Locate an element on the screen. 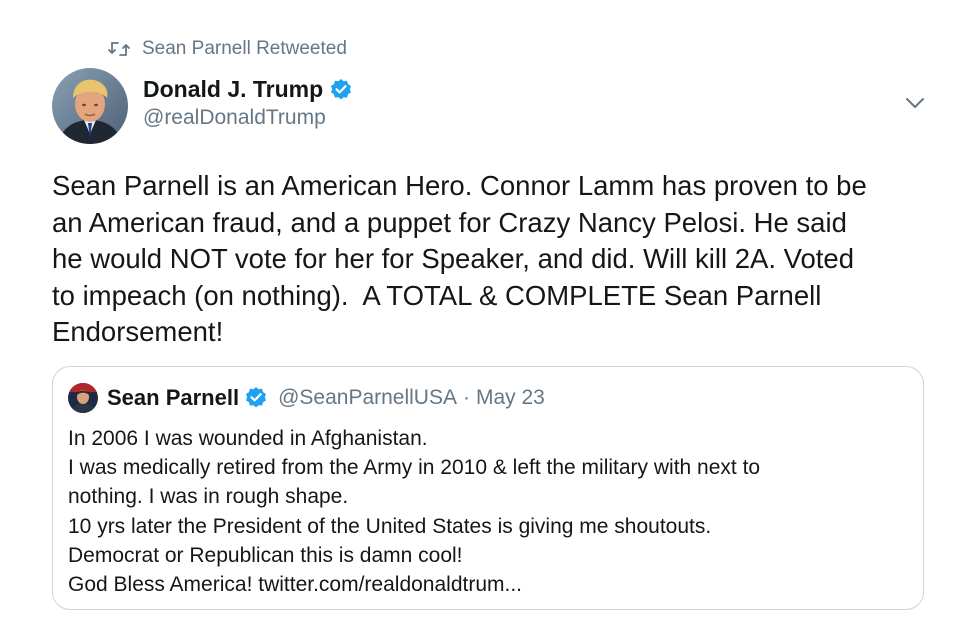  author-name-row: Donald J. Trump is located at coordinates (248, 89).